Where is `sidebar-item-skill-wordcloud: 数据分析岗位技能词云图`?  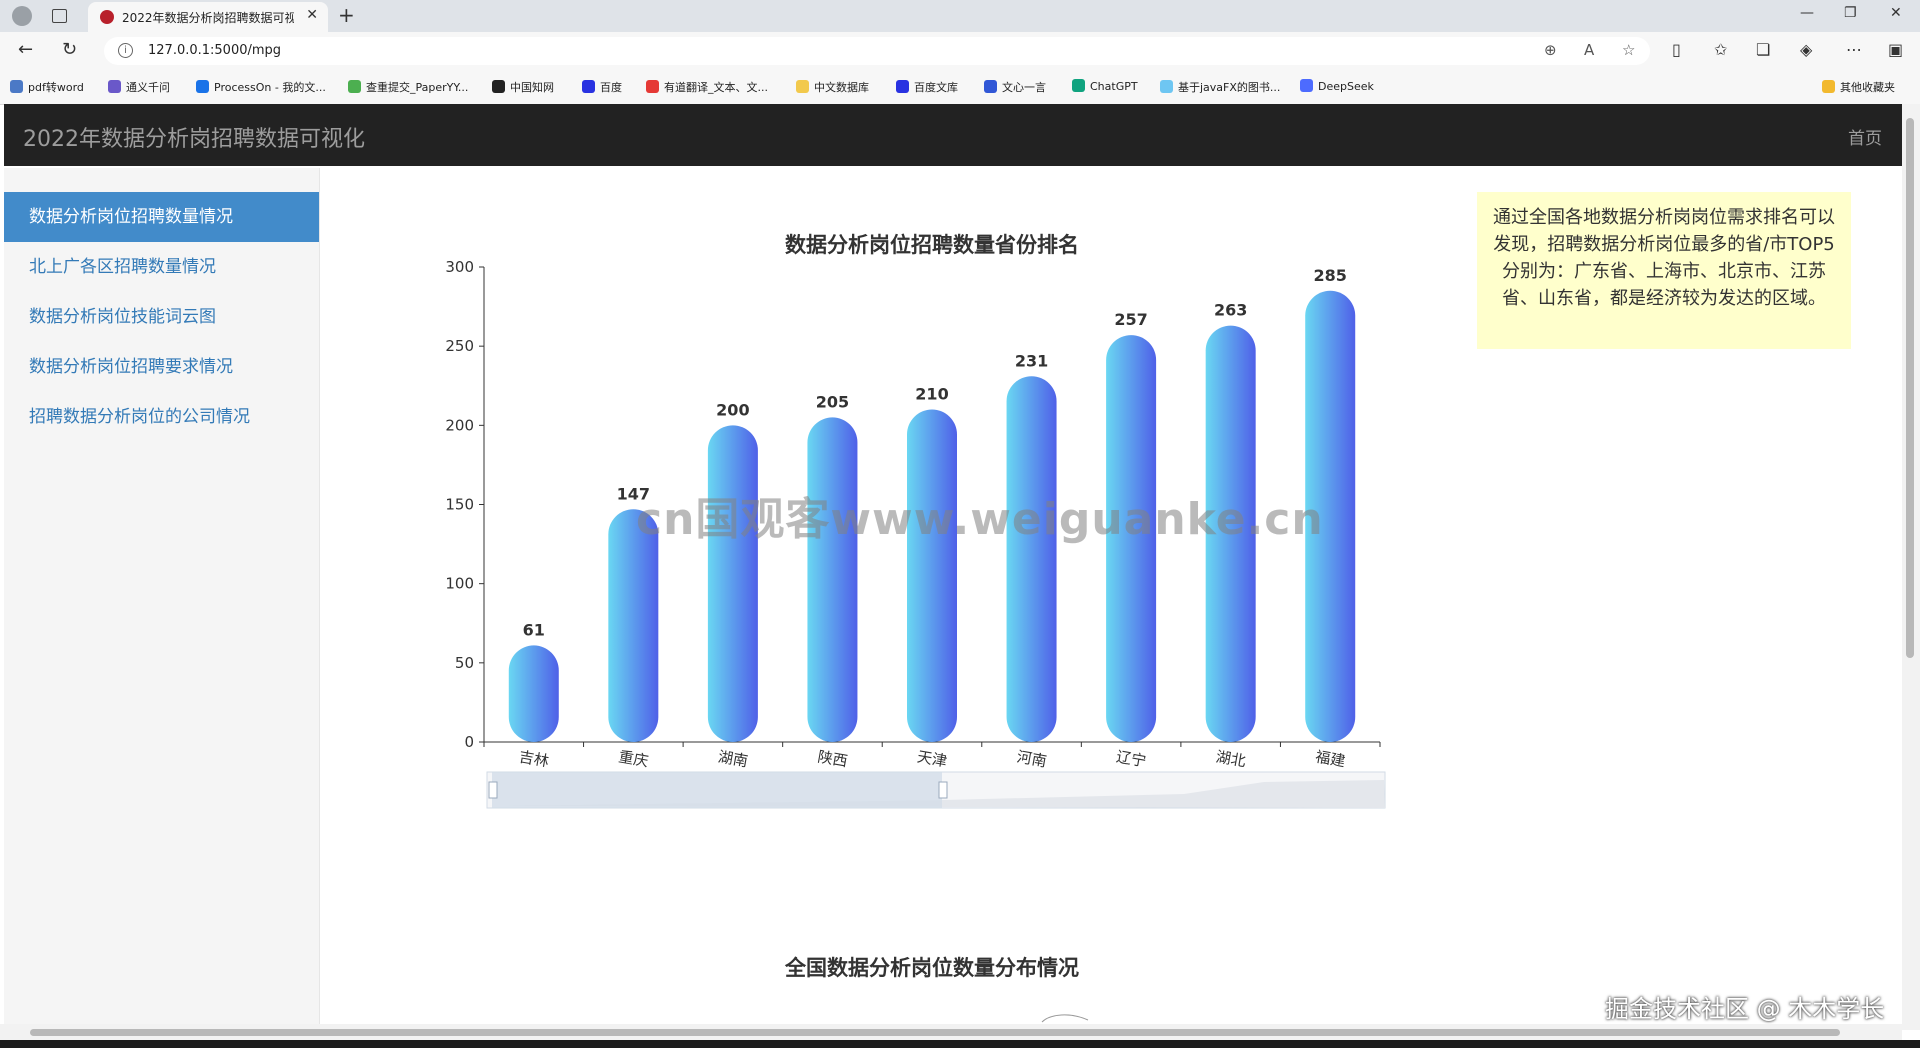 sidebar-item-skill-wordcloud: 数据分析岗位技能词云图 is located at coordinates (161, 317).